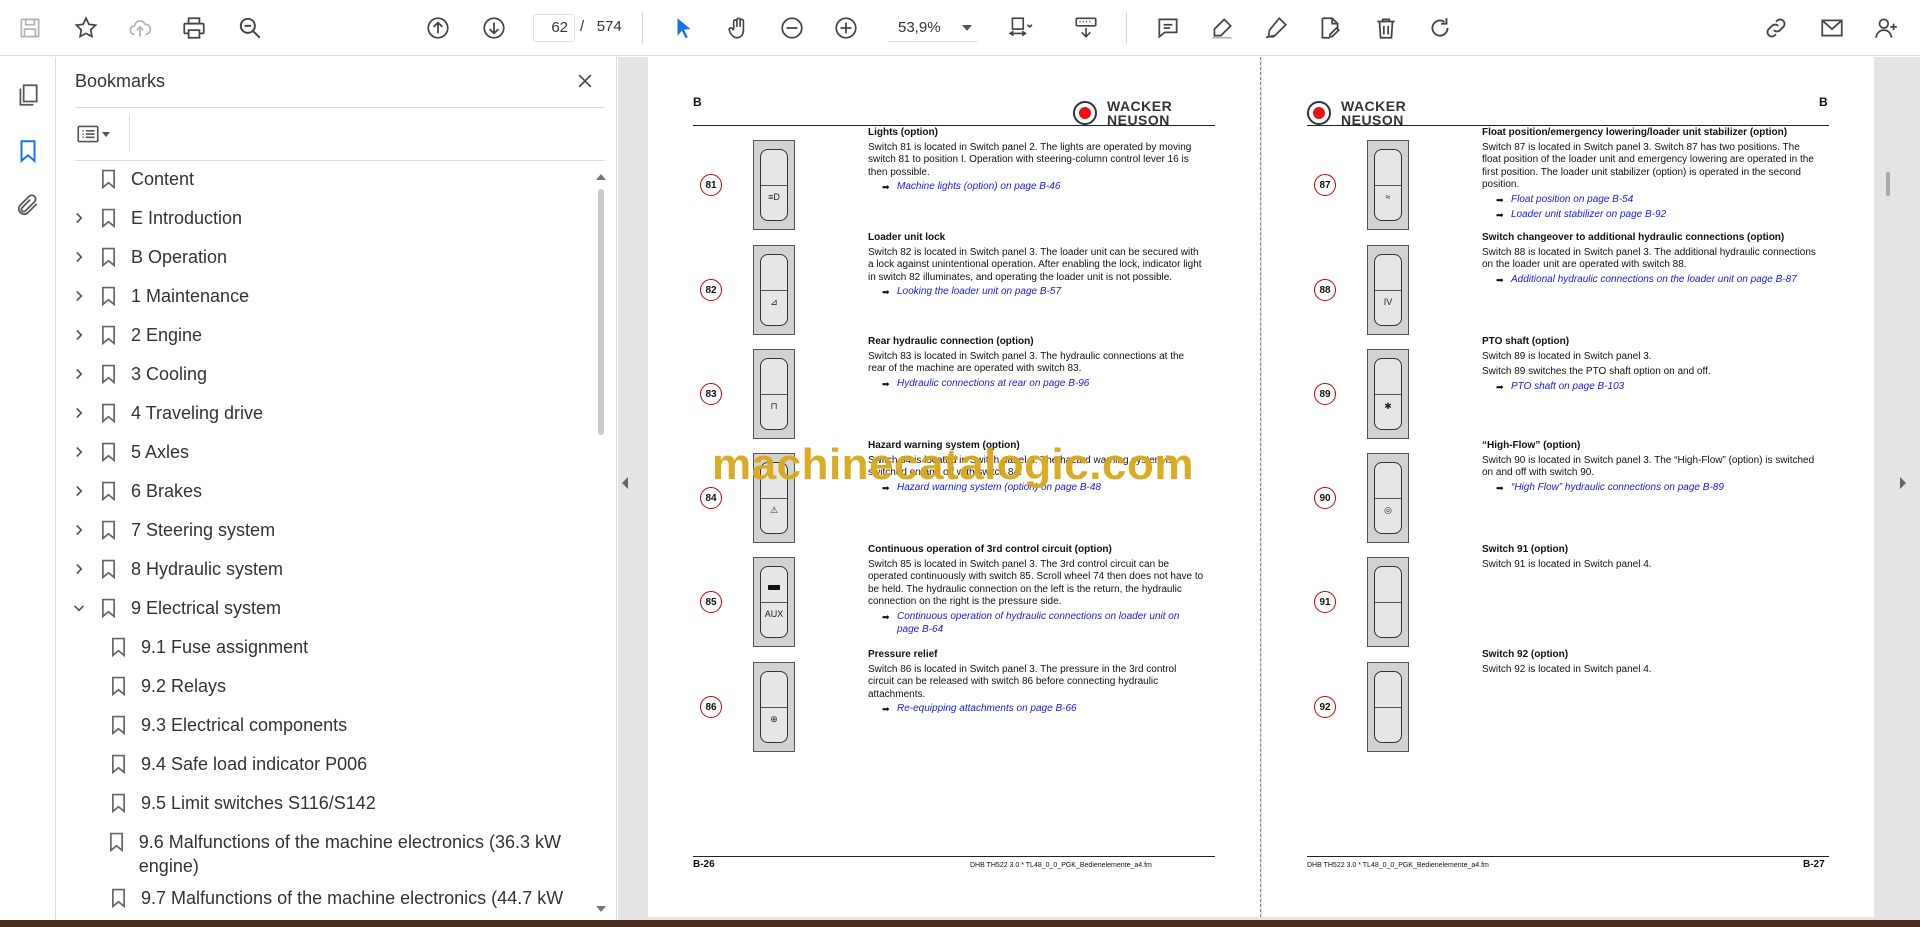  Describe the element at coordinates (324, 302) in the screenshot. I see `bookmark-item: 1 Maintenance` at that location.